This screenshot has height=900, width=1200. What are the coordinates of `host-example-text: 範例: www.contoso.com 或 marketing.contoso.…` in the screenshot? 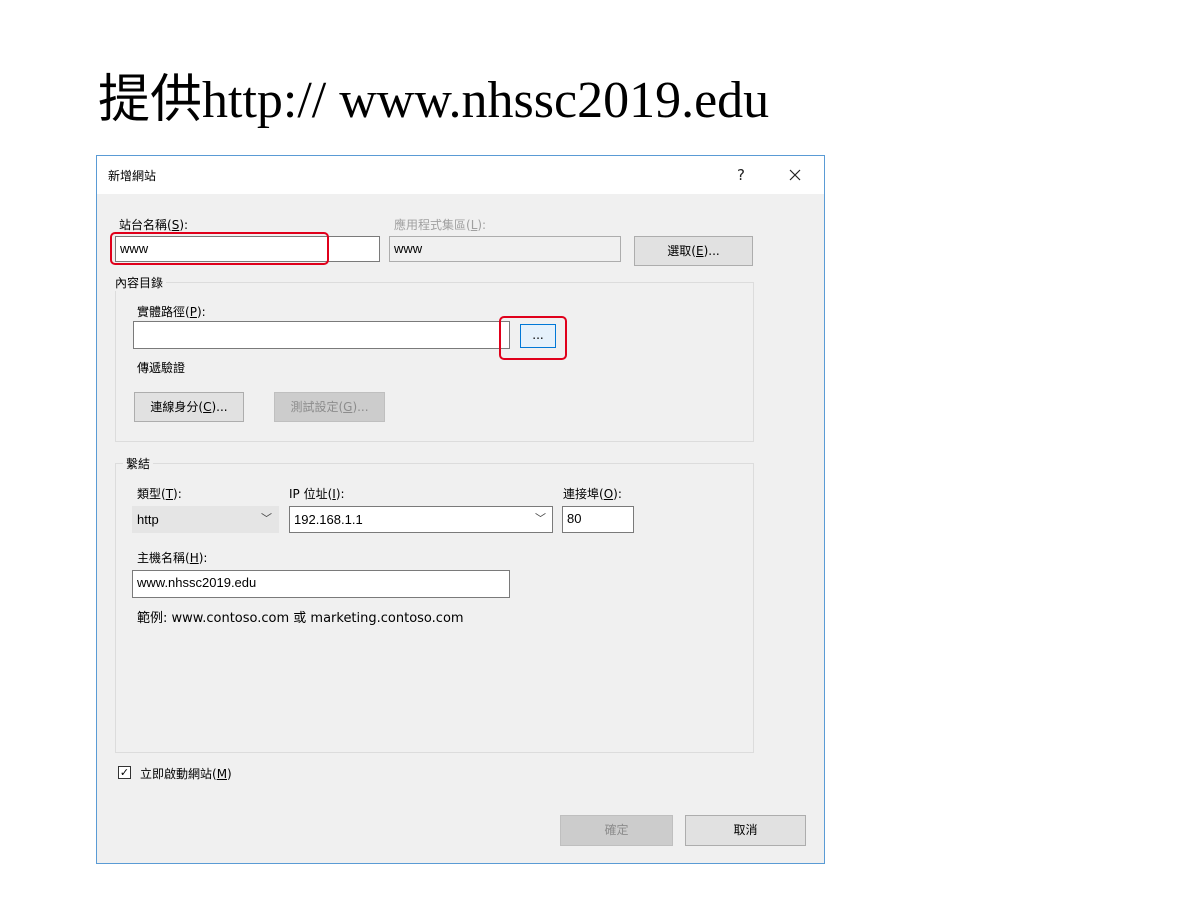 It's located at (300, 618).